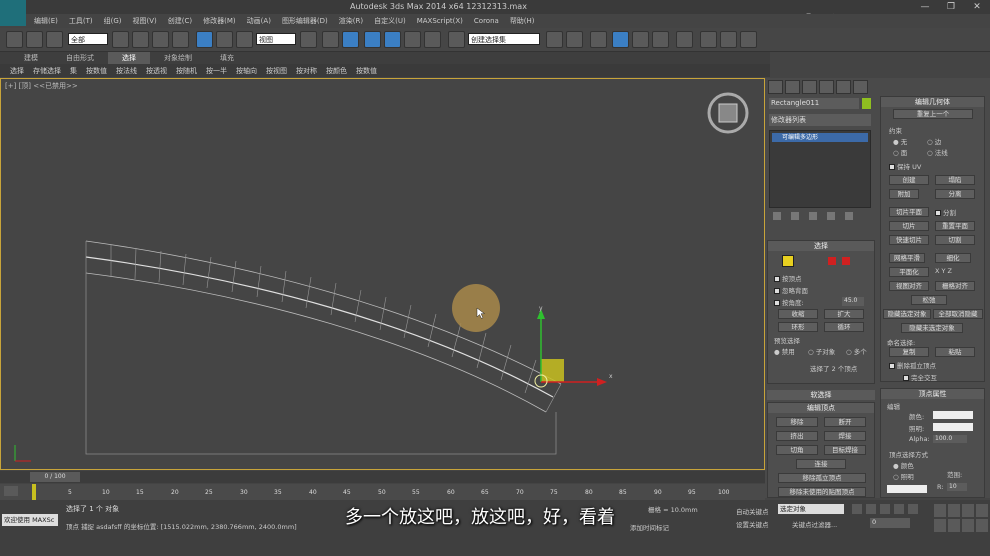 The width and height of the screenshot is (990, 556). I want to click on display-tab-icon, so click(843, 87).